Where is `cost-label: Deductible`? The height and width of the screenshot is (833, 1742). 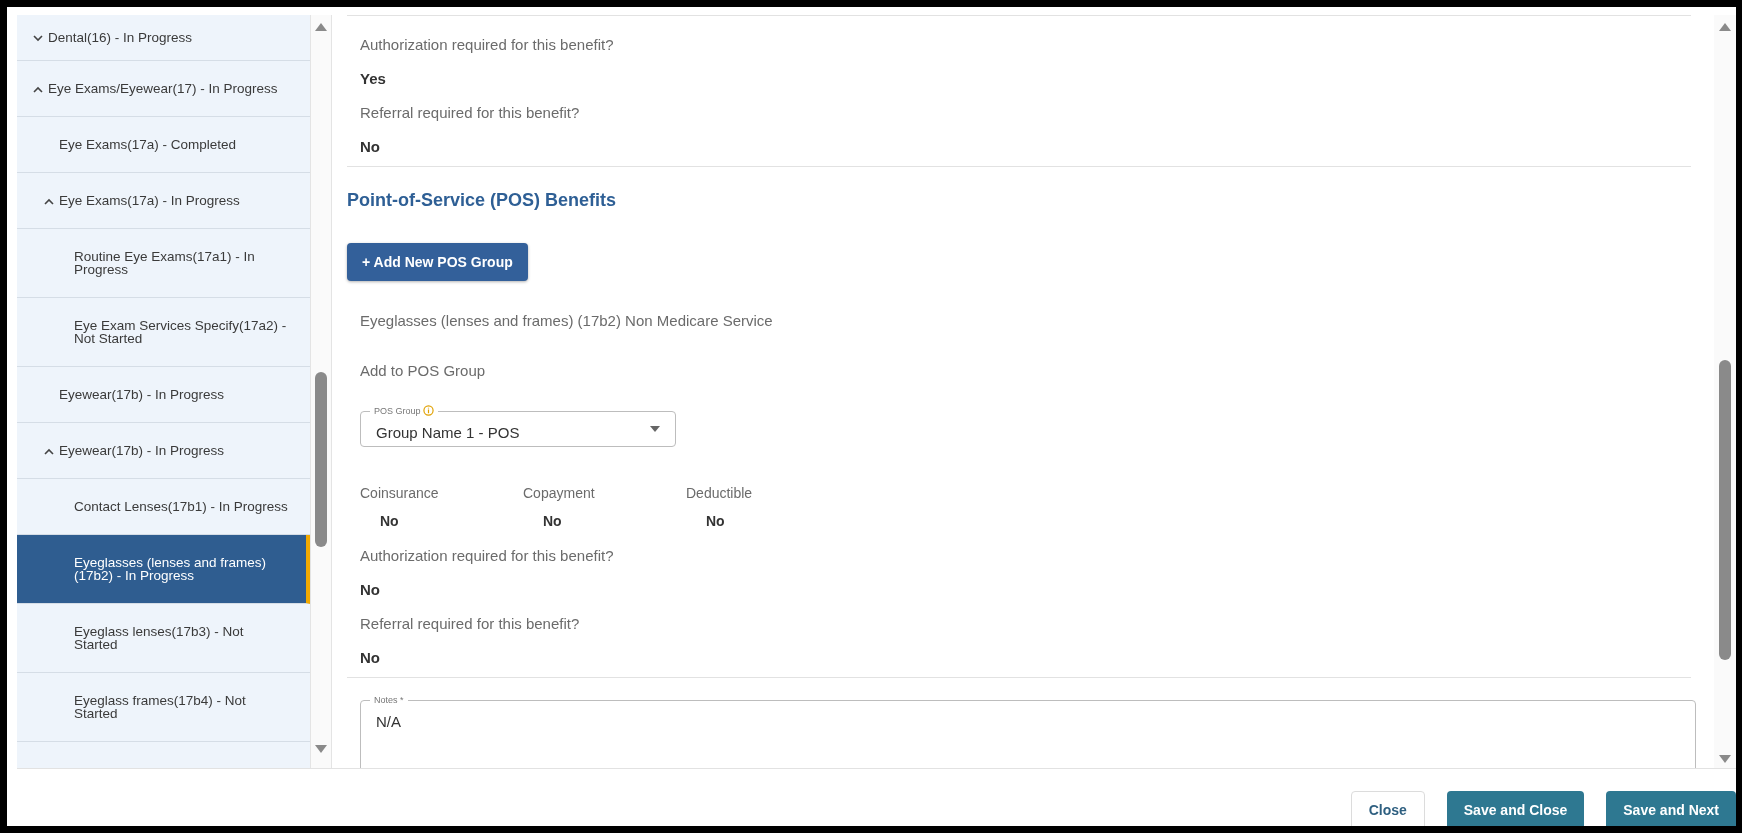
cost-label: Deductible is located at coordinates (719, 493).